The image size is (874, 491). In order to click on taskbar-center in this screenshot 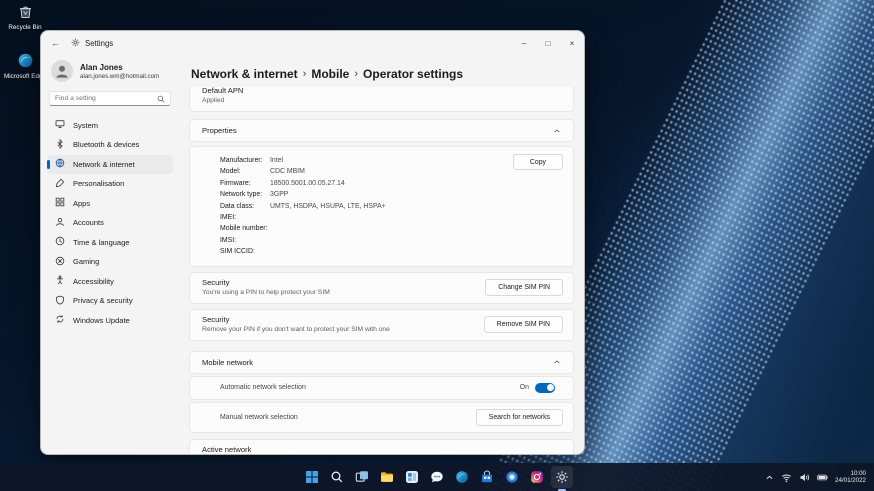, I will do `click(437, 477)`.